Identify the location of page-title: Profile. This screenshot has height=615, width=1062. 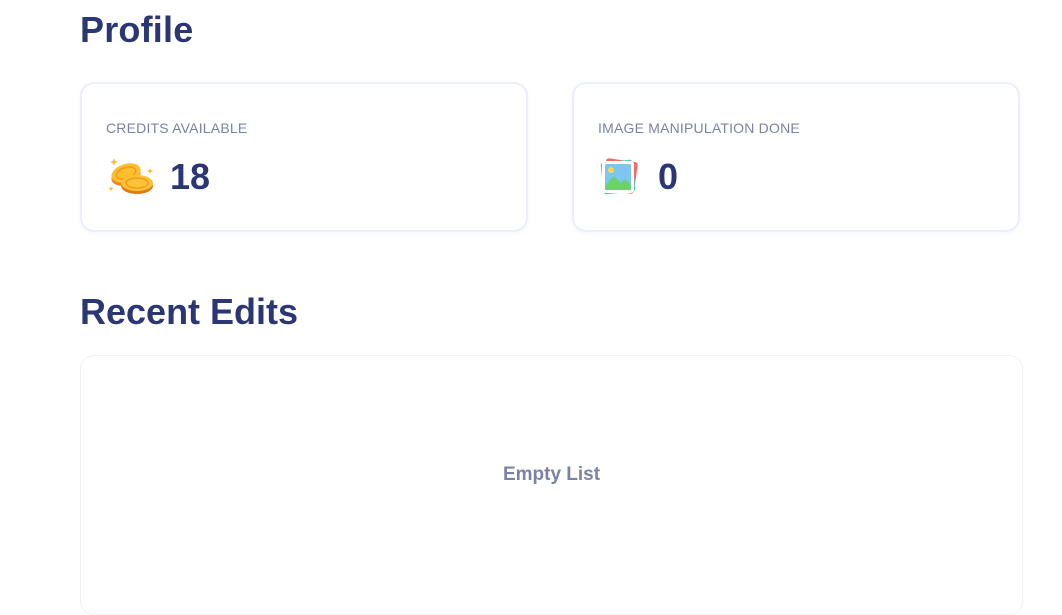
(137, 29).